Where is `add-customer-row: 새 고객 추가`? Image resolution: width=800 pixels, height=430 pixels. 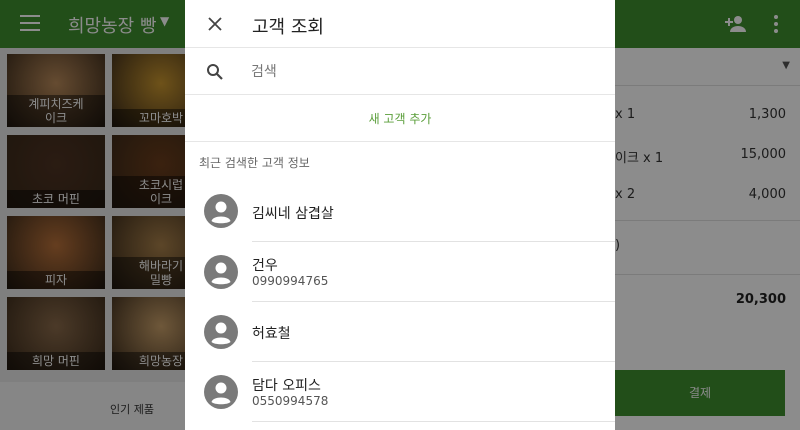 add-customer-row: 새 고객 추가 is located at coordinates (400, 118).